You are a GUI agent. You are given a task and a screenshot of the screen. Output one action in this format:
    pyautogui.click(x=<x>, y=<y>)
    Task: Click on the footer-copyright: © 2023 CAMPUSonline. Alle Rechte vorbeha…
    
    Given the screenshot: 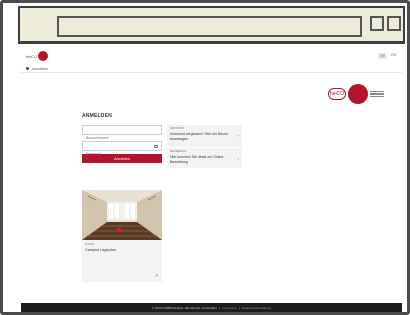 What is the action you would take?
    pyautogui.click(x=184, y=307)
    